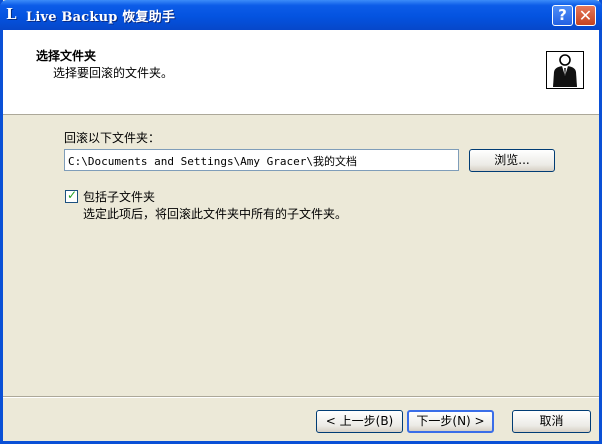 Image resolution: width=602 pixels, height=444 pixels. I want to click on title-bar: L Live Backup 恢复助手 ? ✕, so click(301, 15).